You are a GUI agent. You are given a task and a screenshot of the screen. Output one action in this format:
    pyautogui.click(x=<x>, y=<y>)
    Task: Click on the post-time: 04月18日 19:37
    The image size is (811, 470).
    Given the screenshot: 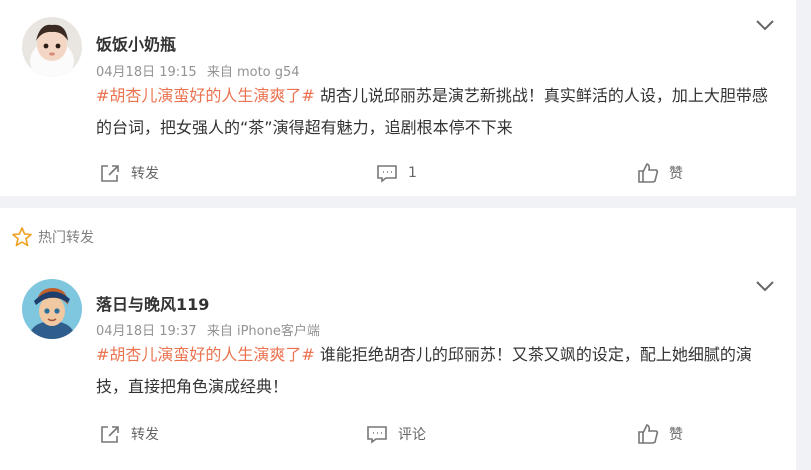 What is the action you would take?
    pyautogui.click(x=146, y=331)
    